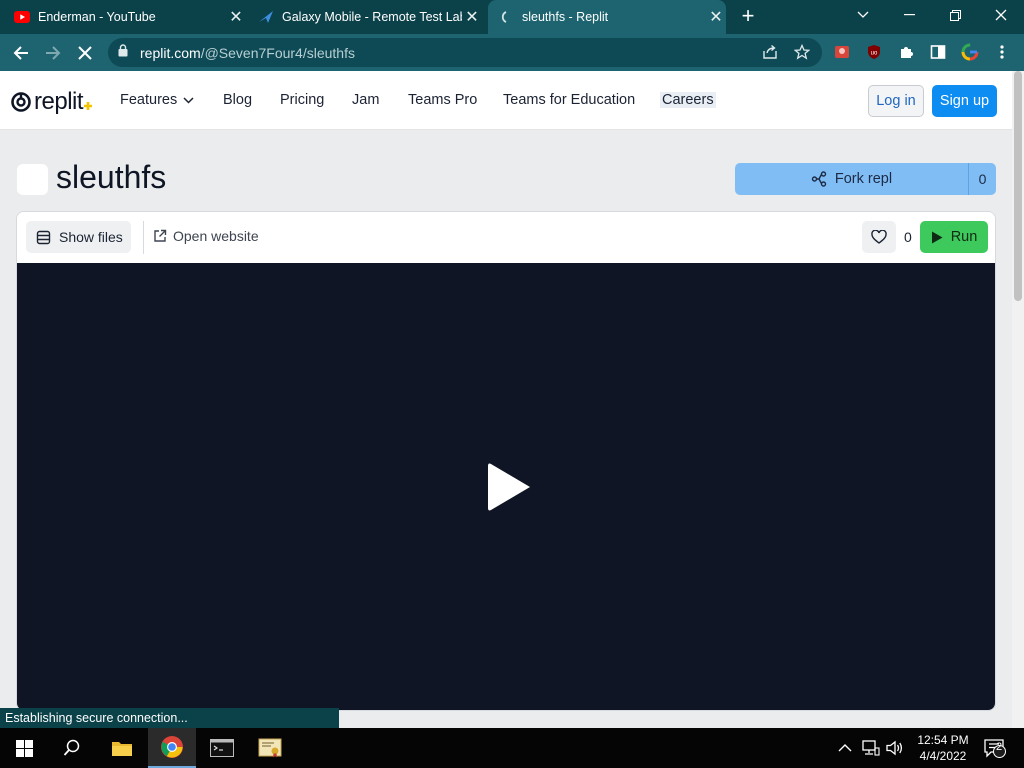 Image resolution: width=1024 pixels, height=768 pixels. I want to click on svg-text: uo, so click(874, 54).